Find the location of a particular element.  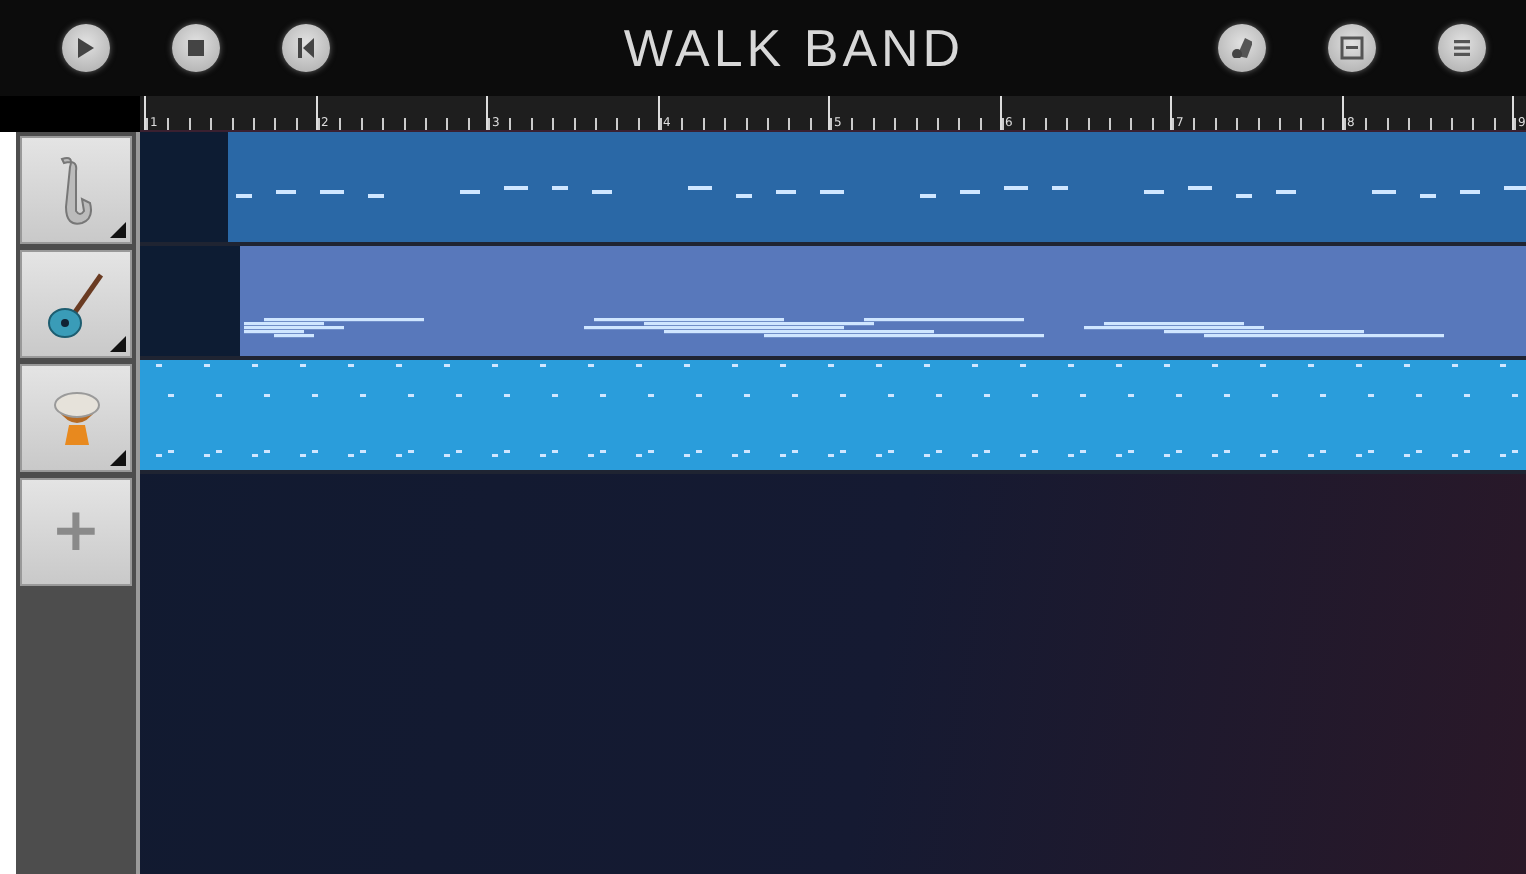

stop-button is located at coordinates (196, 48).